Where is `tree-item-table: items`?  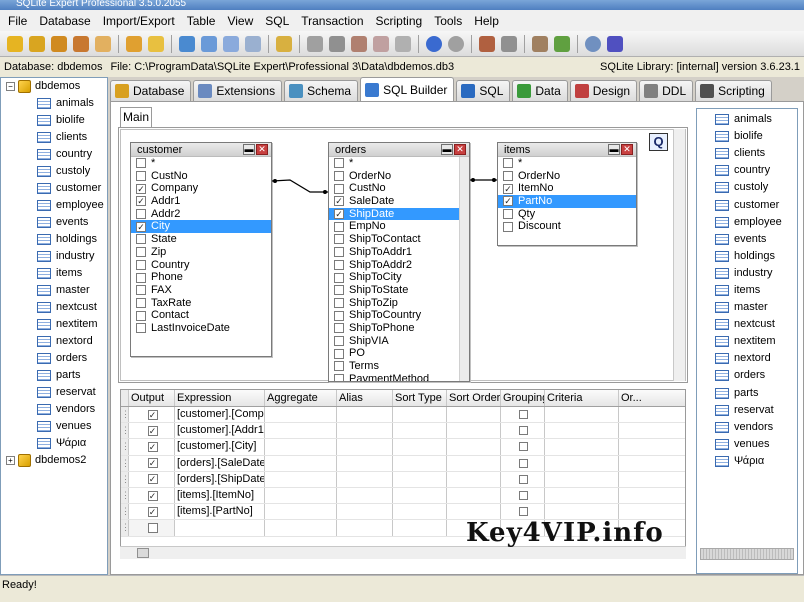 tree-item-table: items is located at coordinates (54, 273).